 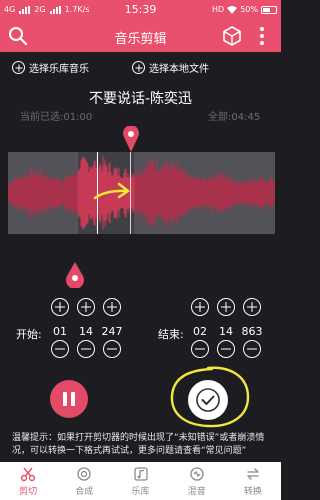 I want to click on start-minute-decrease-button, so click(x=60, y=349).